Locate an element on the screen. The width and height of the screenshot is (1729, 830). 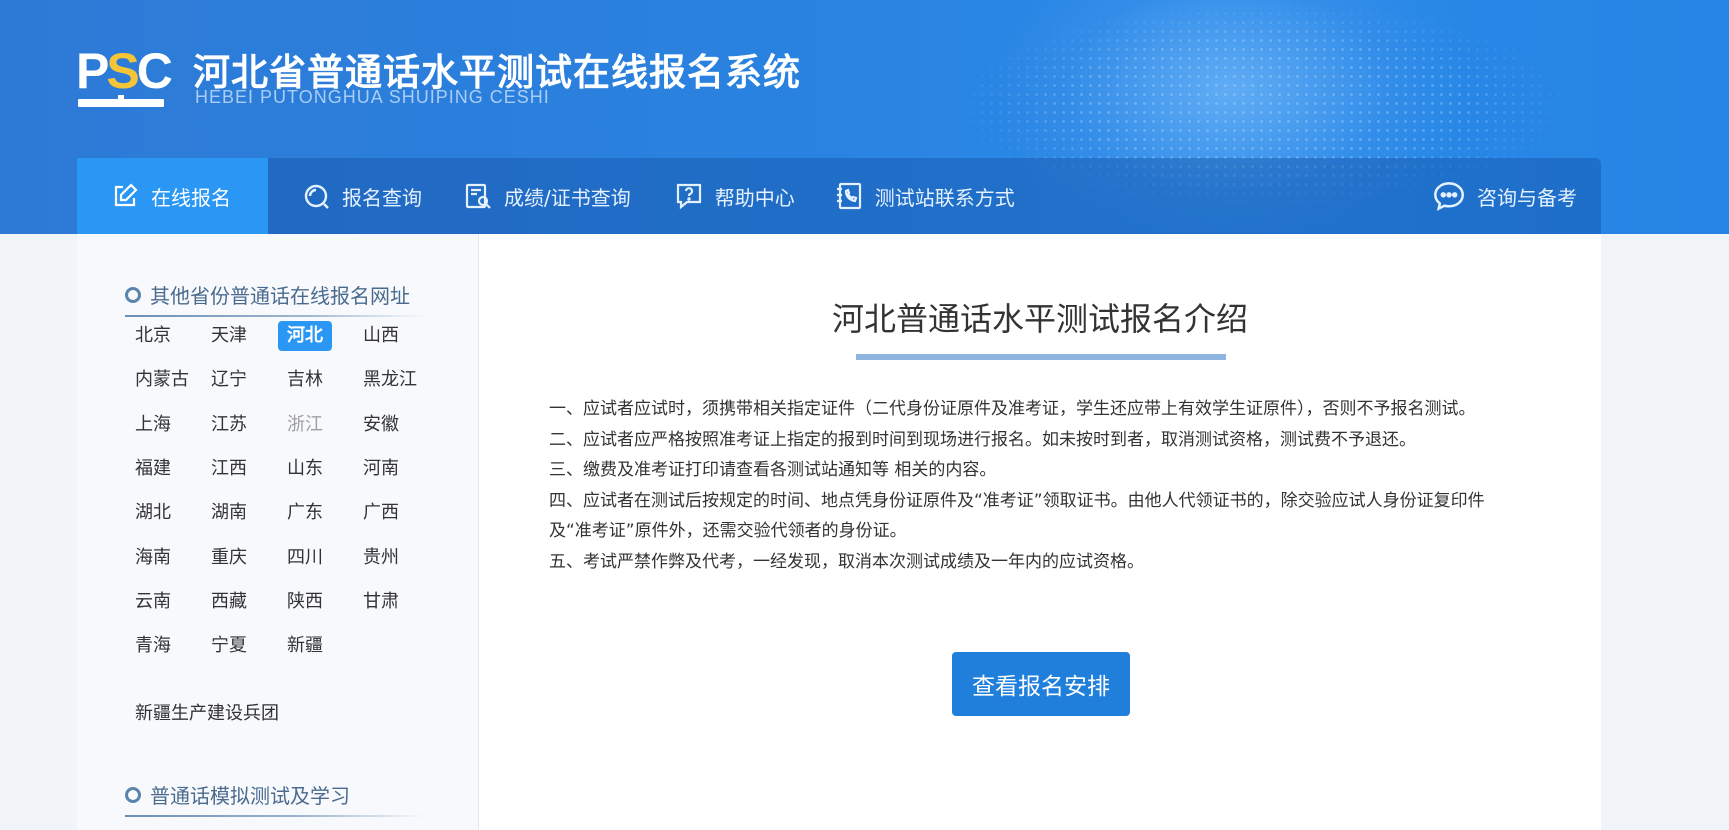
province-link: 海南 is located at coordinates (153, 558).